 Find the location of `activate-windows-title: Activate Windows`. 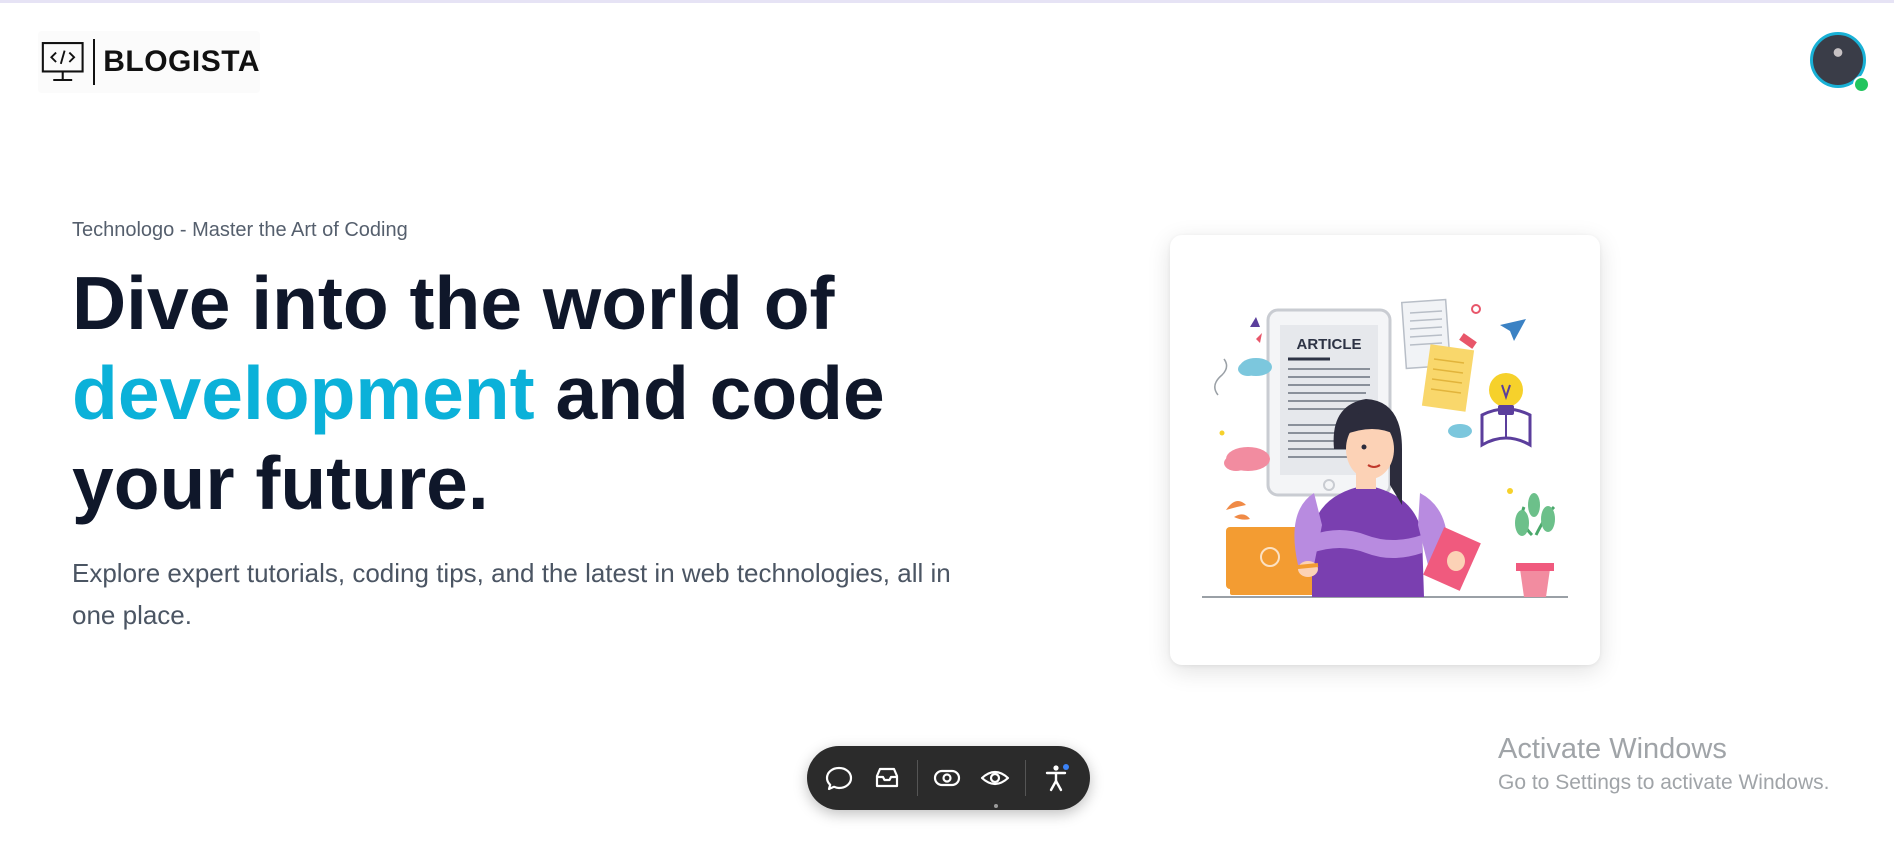

activate-windows-title: Activate Windows is located at coordinates (1612, 749).